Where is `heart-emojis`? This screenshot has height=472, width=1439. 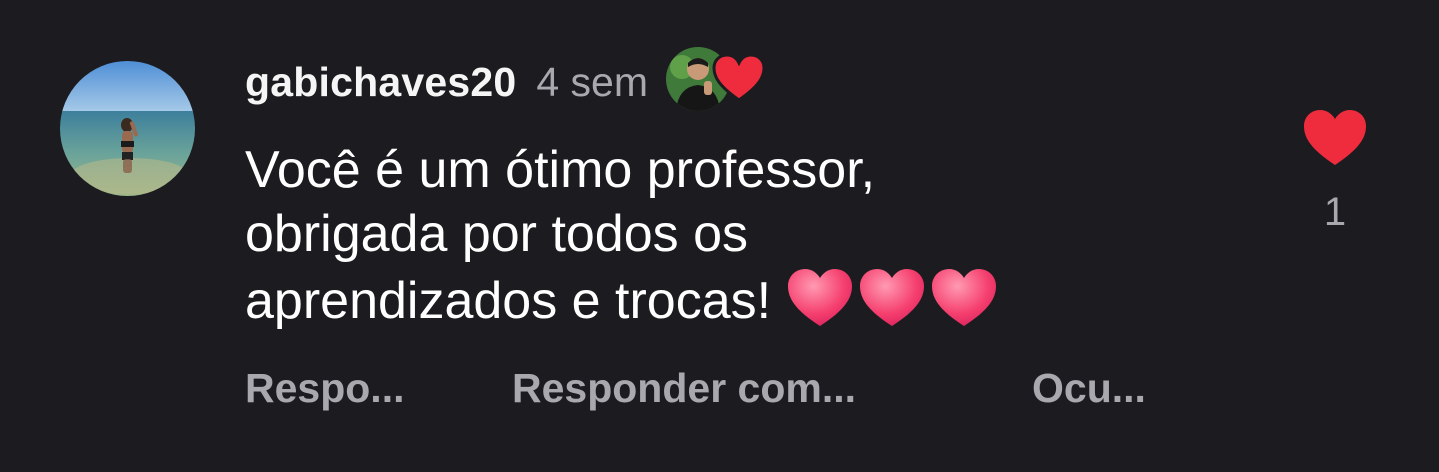 heart-emojis is located at coordinates (893, 298).